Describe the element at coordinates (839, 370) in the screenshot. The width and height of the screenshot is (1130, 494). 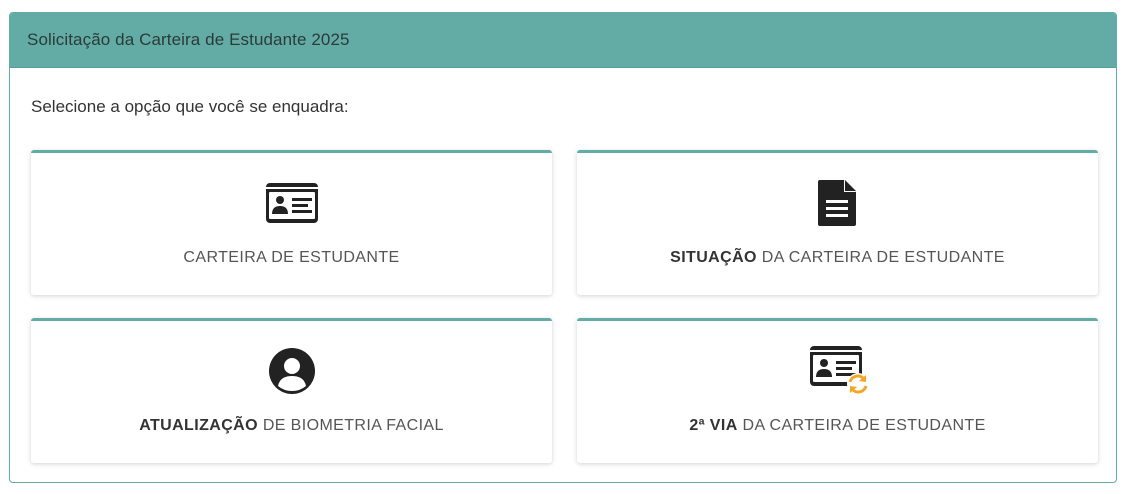
I see `id-card-refresh-icon` at that location.